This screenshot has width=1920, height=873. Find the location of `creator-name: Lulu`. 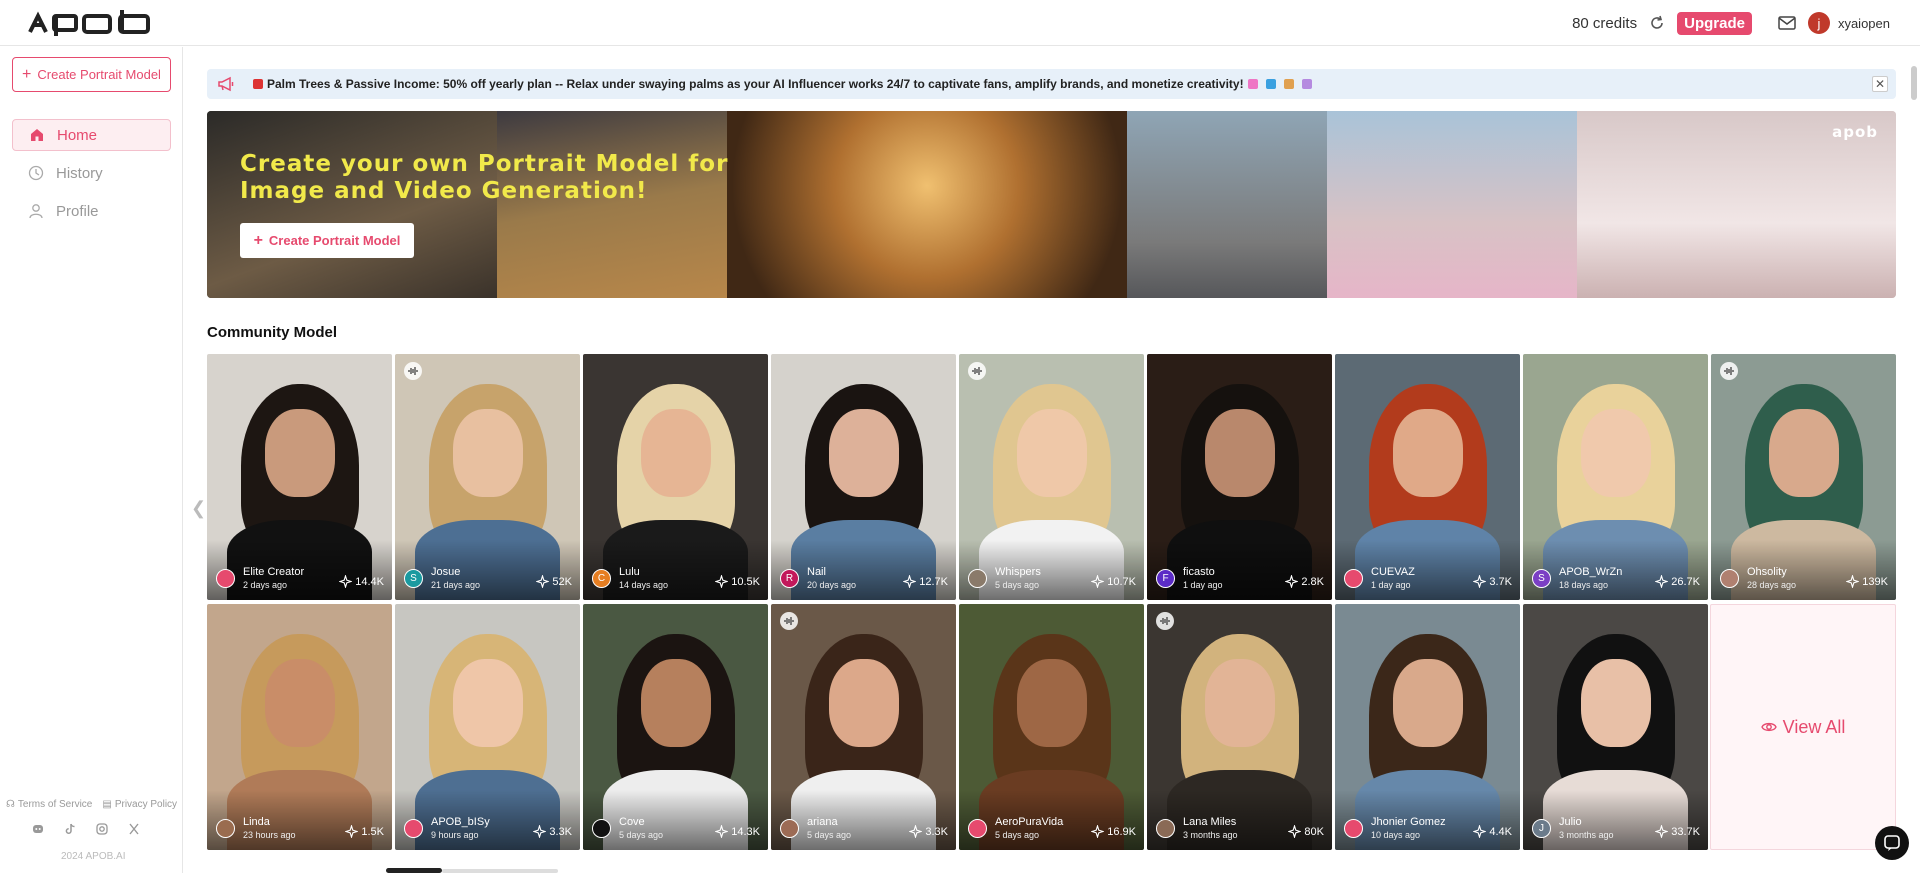

creator-name: Lulu is located at coordinates (629, 572).